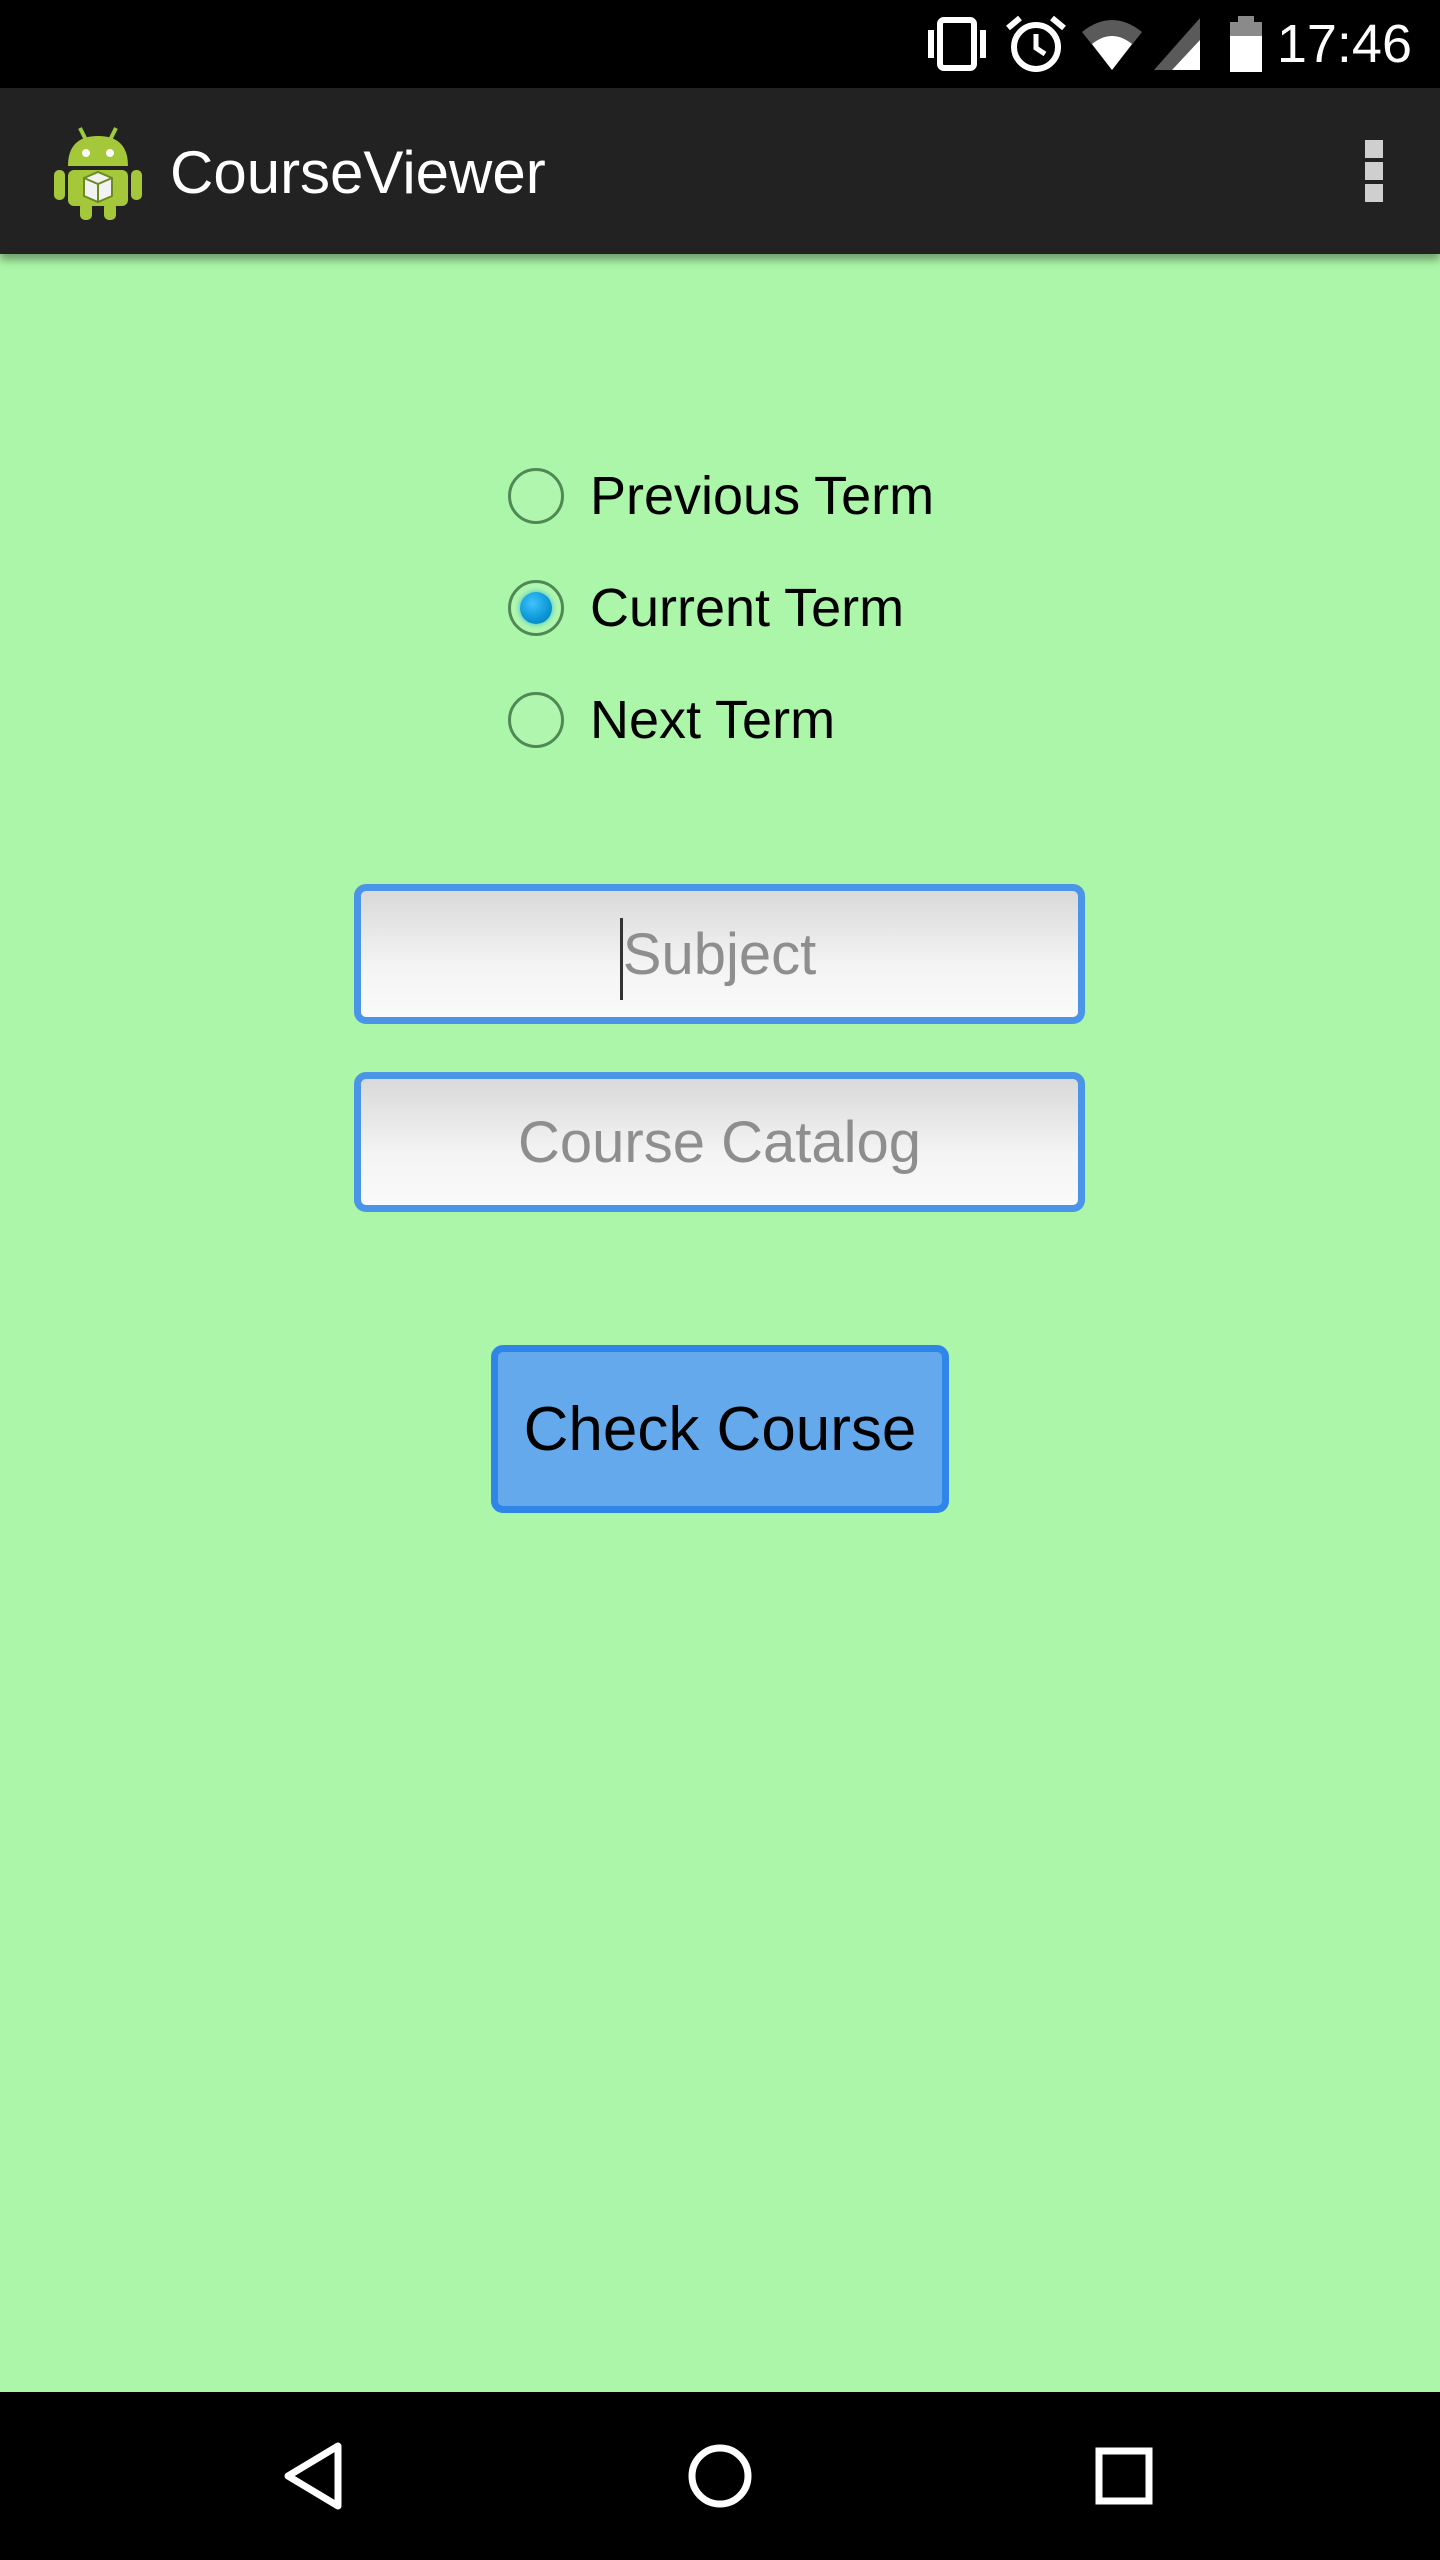 The height and width of the screenshot is (2560, 1440). I want to click on action-bar: CourseViewer, so click(720, 171).